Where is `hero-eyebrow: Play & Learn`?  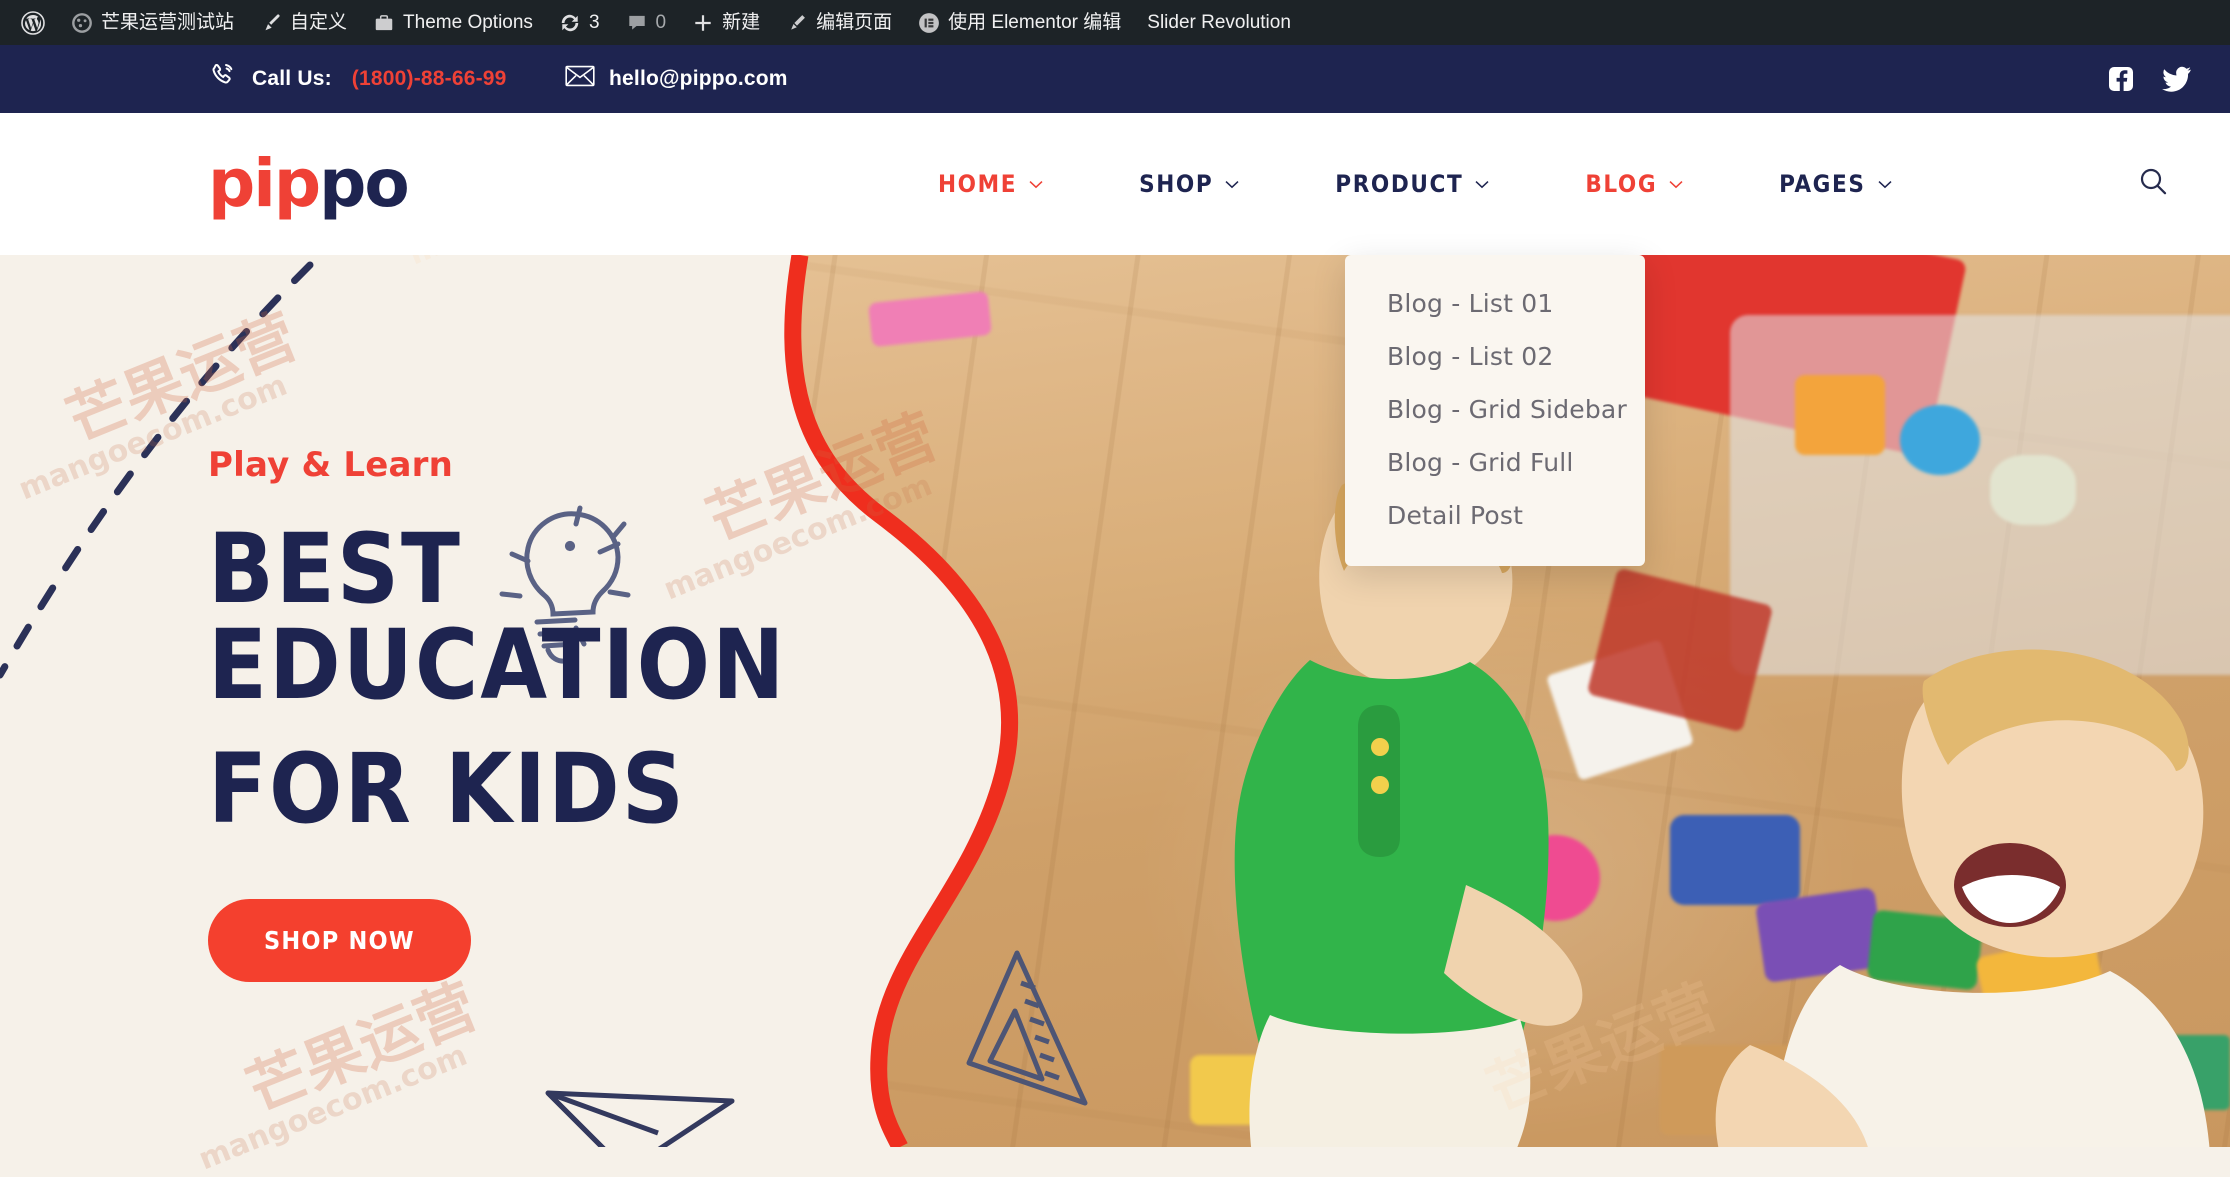
hero-eyebrow: Play & Learn is located at coordinates (330, 465).